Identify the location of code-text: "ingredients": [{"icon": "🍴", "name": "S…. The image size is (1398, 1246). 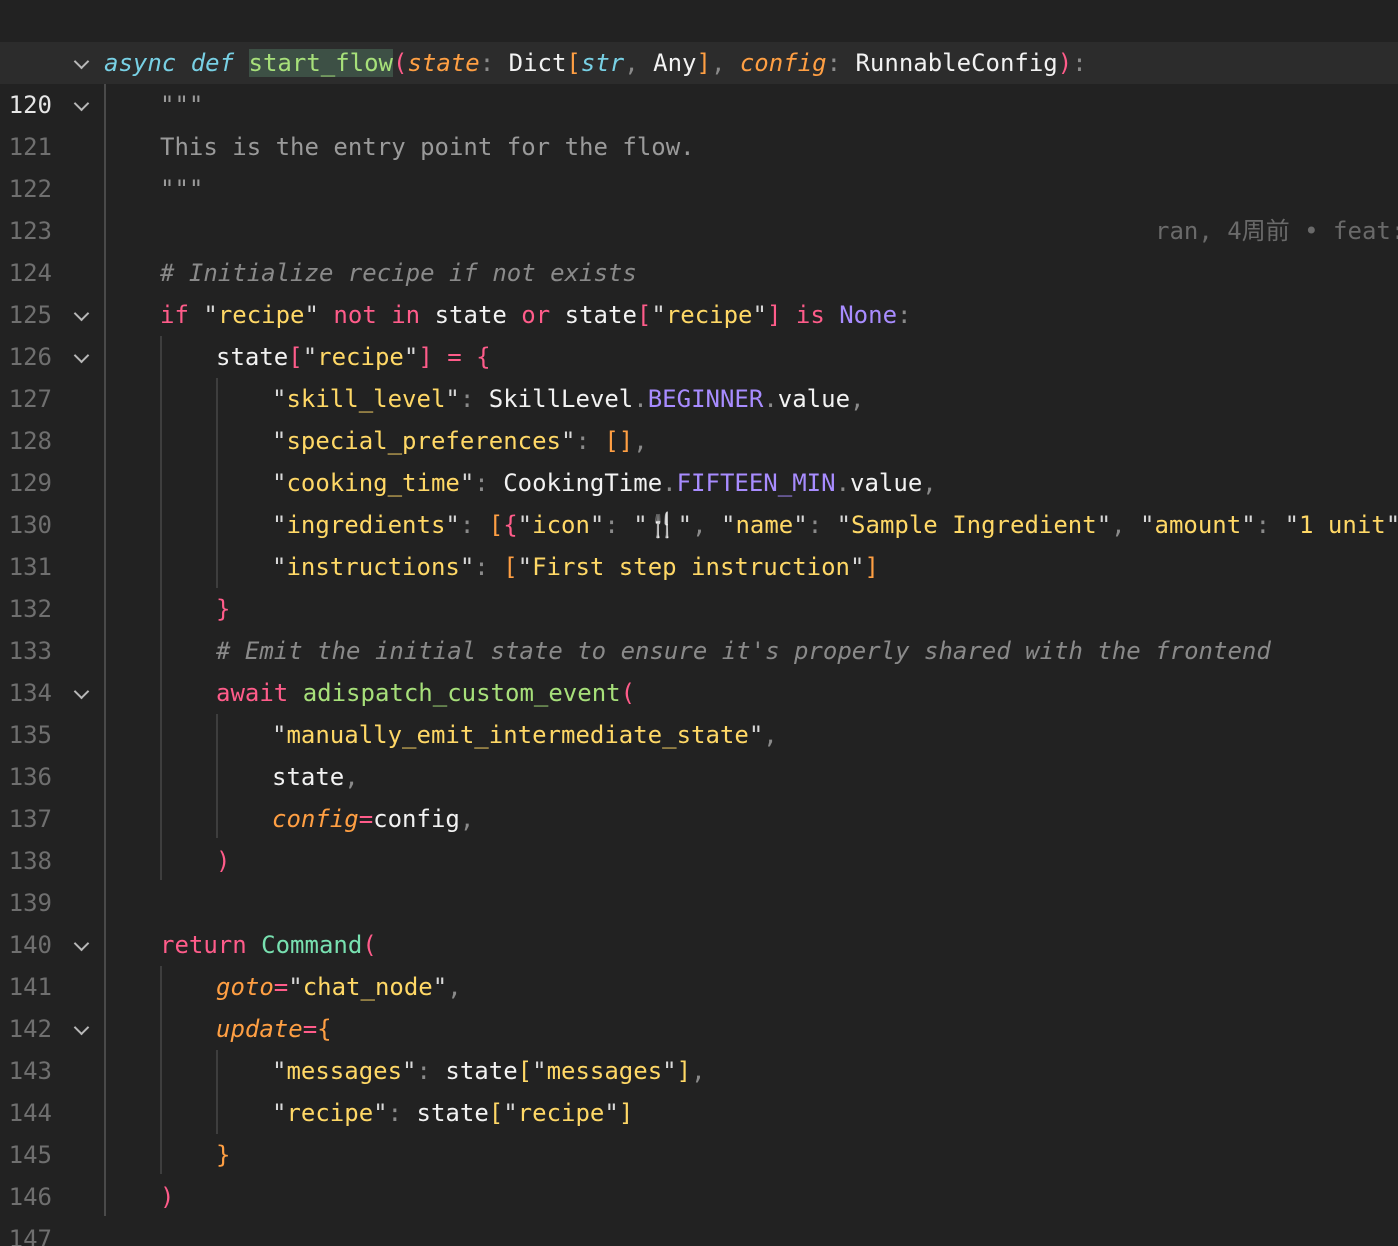
(835, 525).